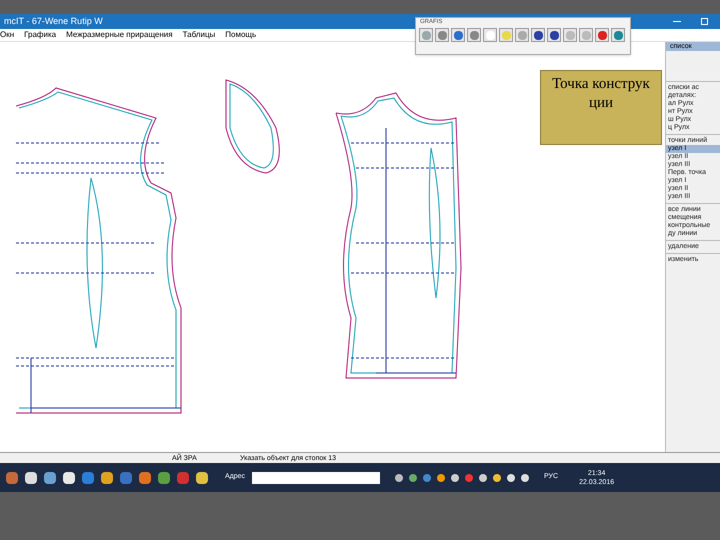 The image size is (720, 540). What do you see at coordinates (199, 35) in the screenshot?
I see `menu-item: Таблицы` at bounding box center [199, 35].